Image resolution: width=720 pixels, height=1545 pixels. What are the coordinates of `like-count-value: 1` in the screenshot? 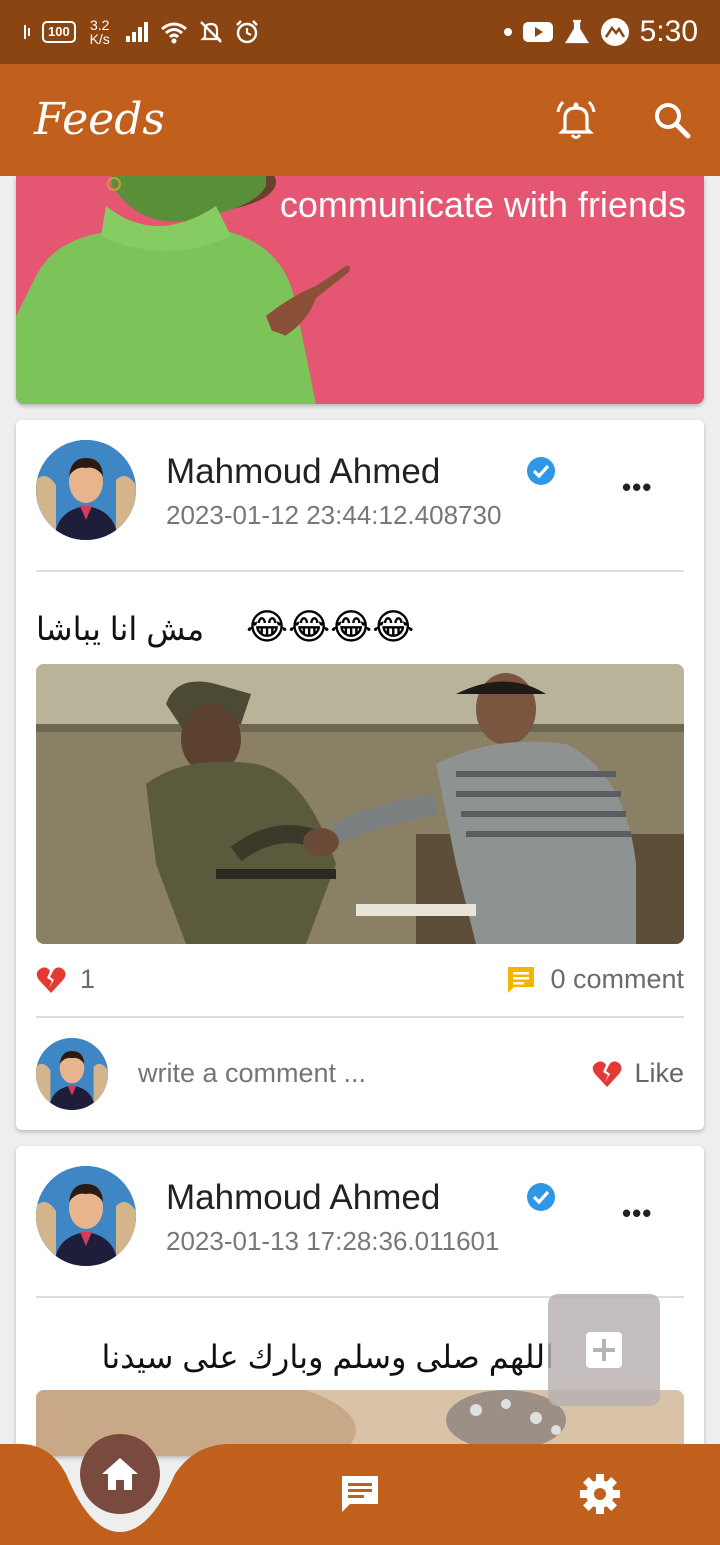 It's located at (88, 979).